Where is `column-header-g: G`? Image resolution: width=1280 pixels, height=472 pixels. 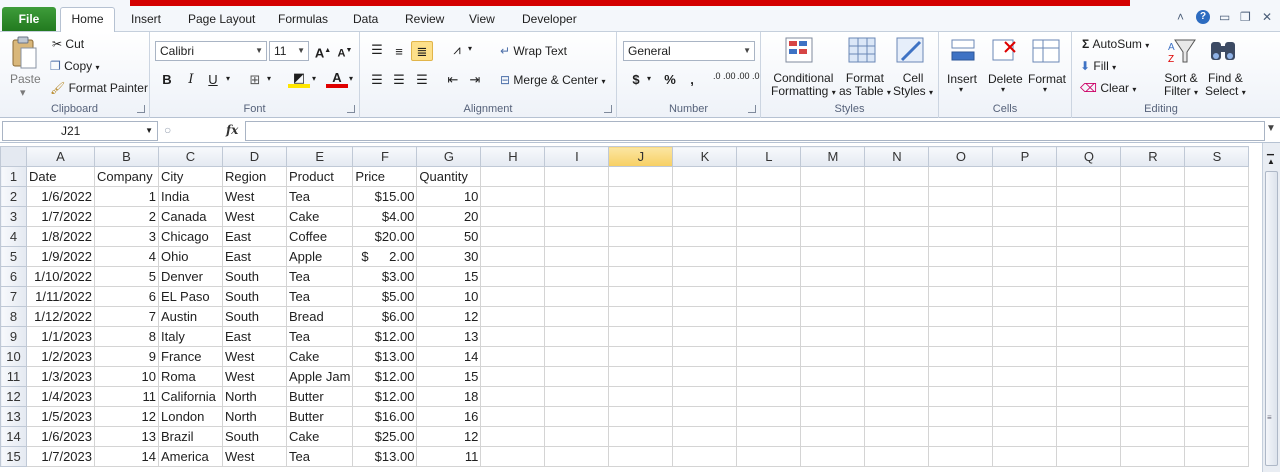
column-header-g: G is located at coordinates (449, 156).